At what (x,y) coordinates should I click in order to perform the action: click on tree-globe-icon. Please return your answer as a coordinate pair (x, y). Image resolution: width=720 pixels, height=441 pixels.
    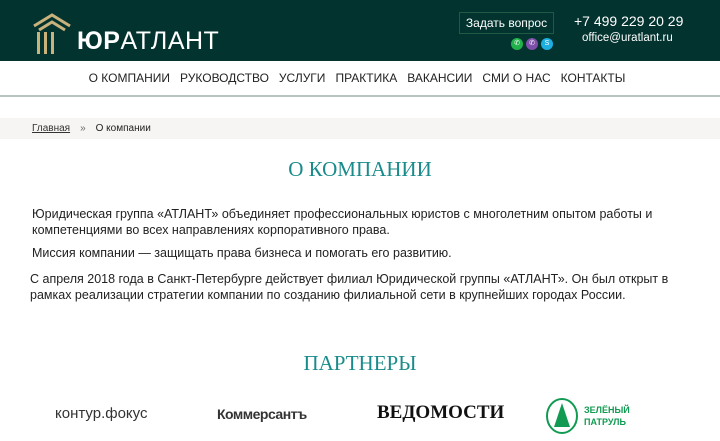
    Looking at the image, I should click on (562, 416).